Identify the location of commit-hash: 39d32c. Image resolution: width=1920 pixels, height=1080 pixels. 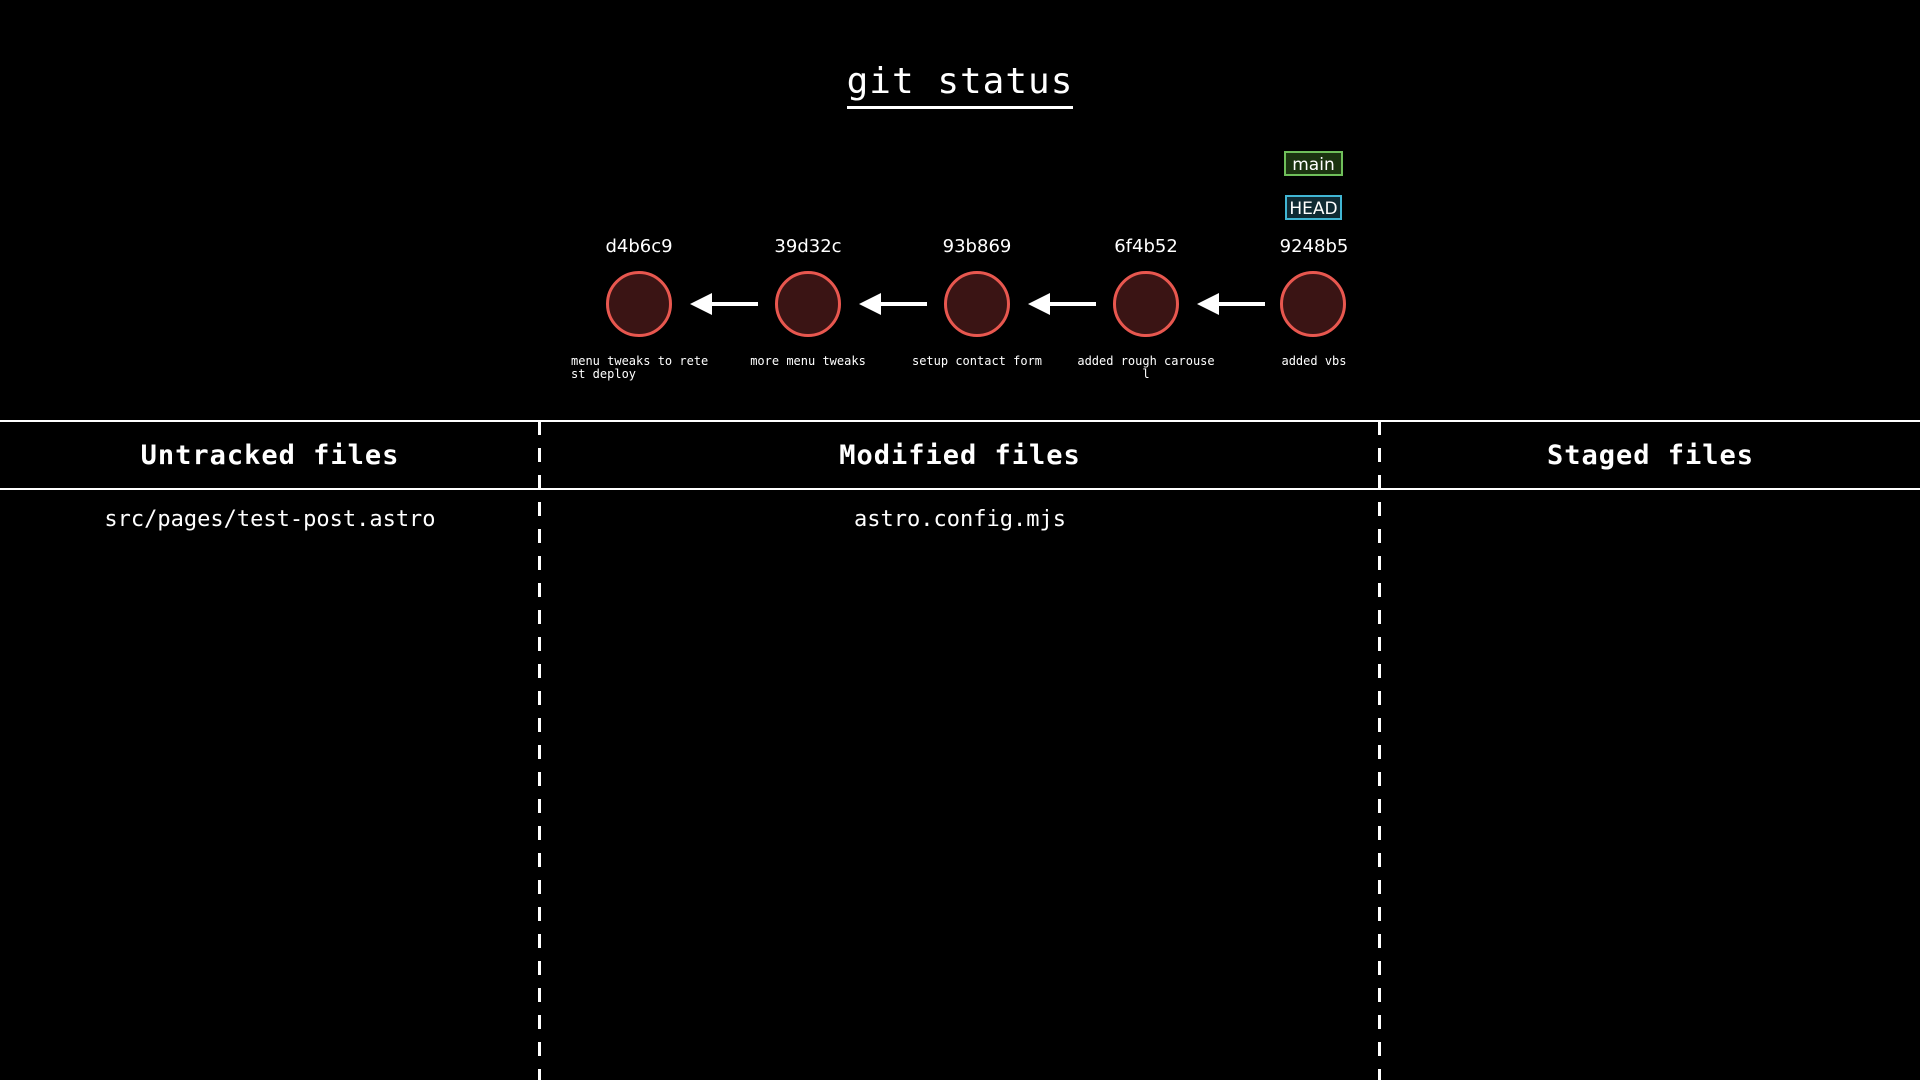
(808, 246).